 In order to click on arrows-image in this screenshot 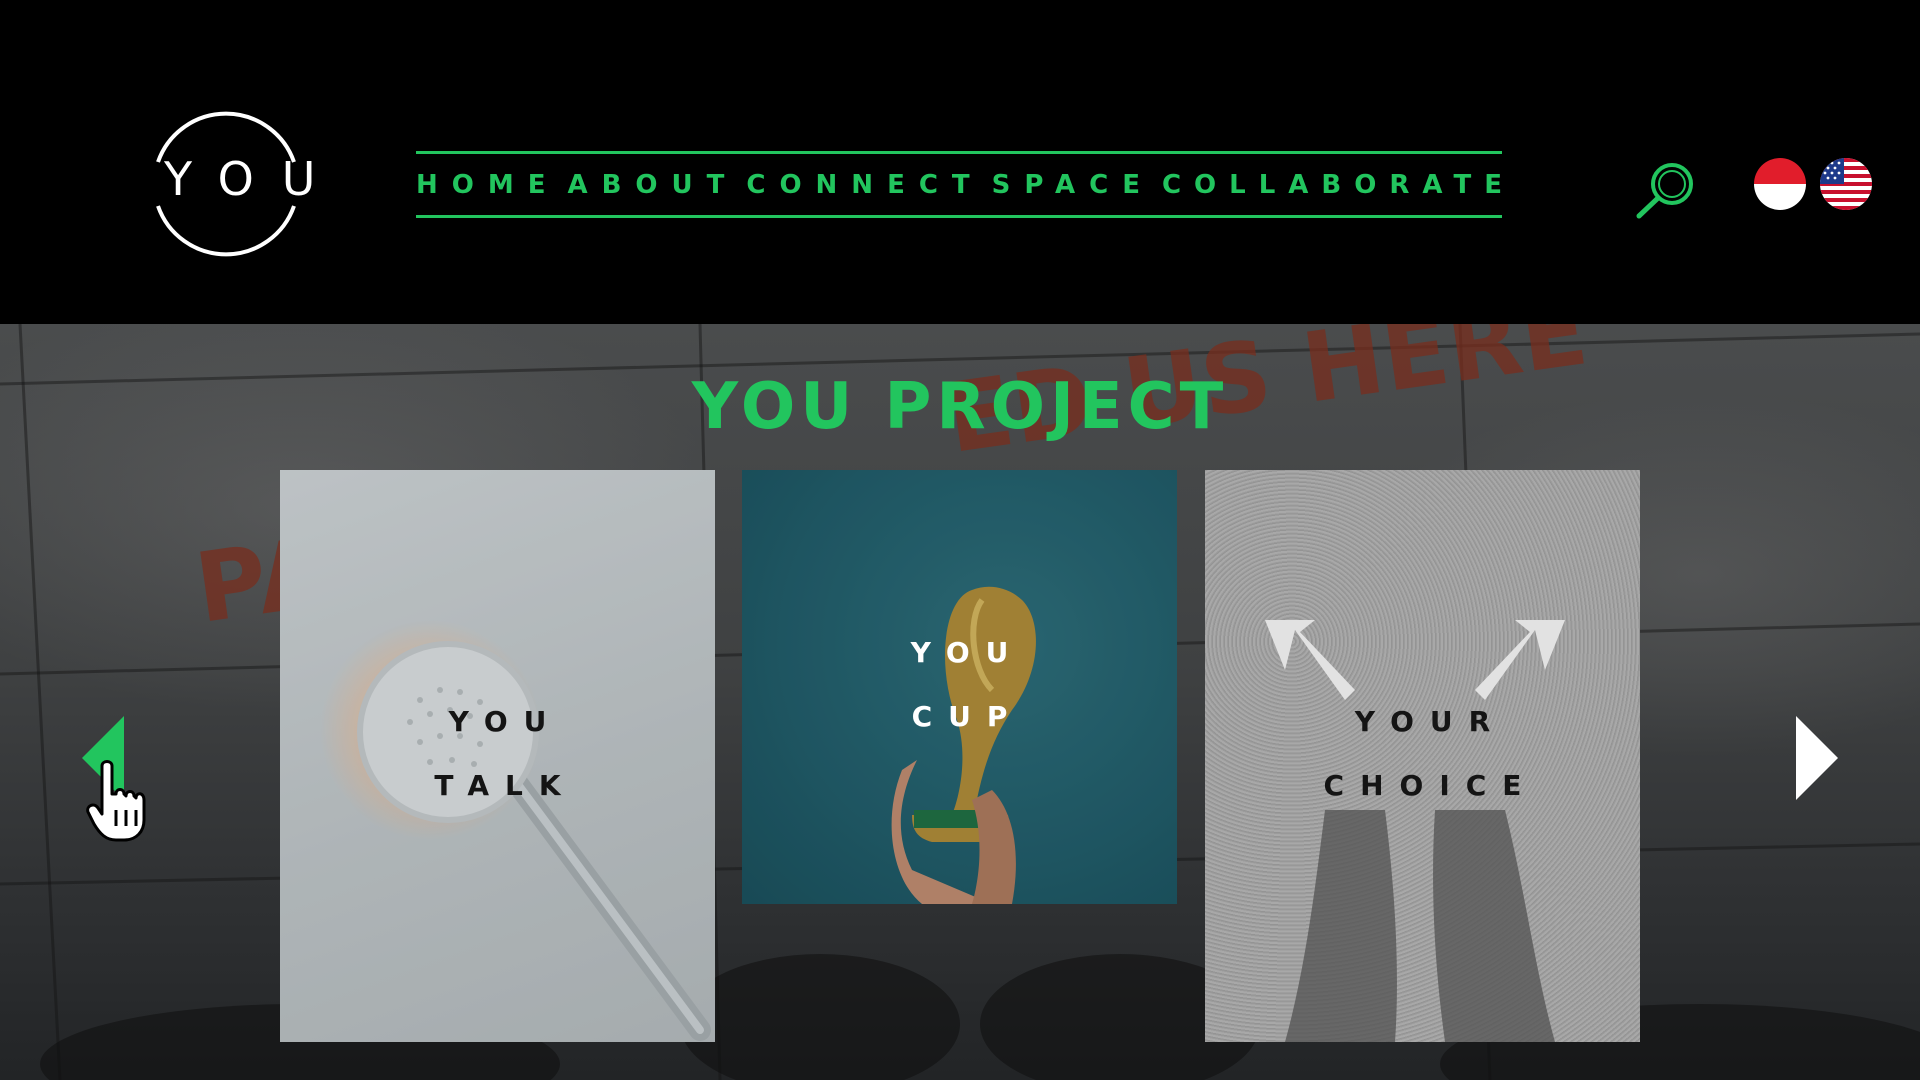, I will do `click(1422, 756)`.